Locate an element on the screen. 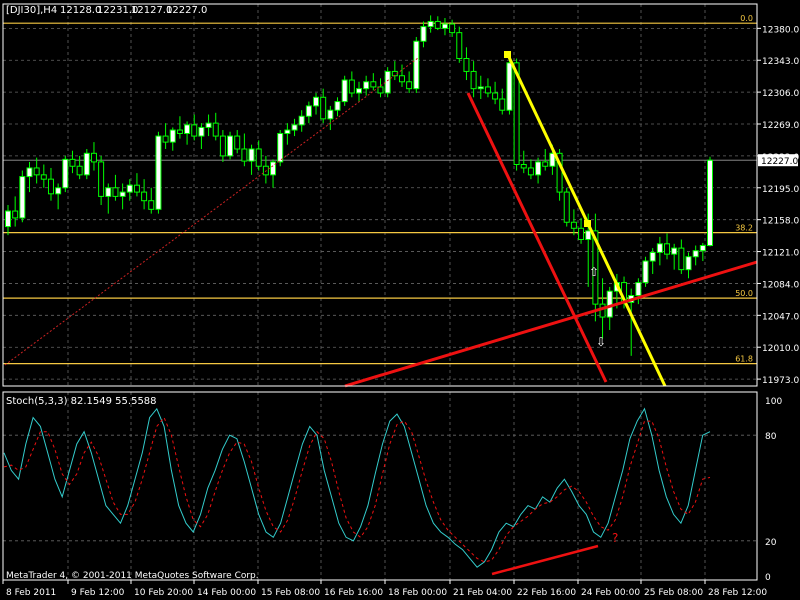  x-tick-label: 18 Feb 00:00 is located at coordinates (417, 593).